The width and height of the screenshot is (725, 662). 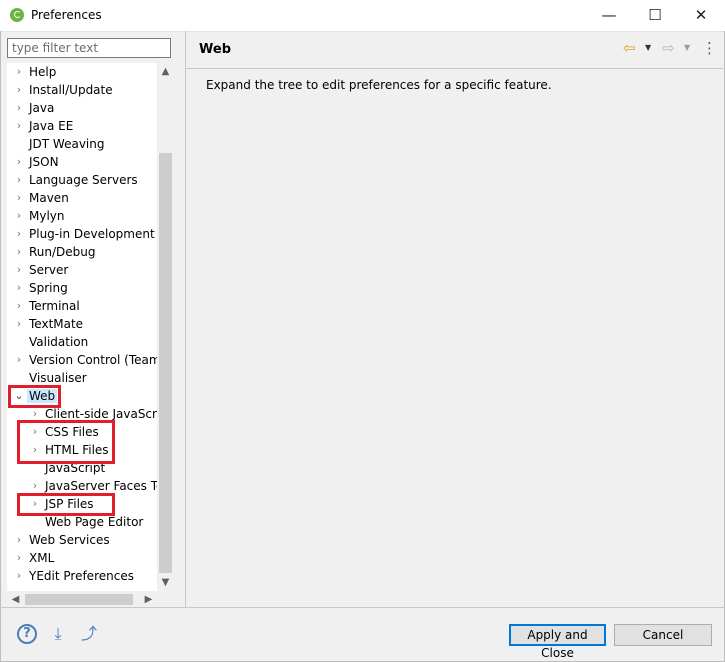 I want to click on scroll-left-arrow: ◀, so click(x=15, y=599).